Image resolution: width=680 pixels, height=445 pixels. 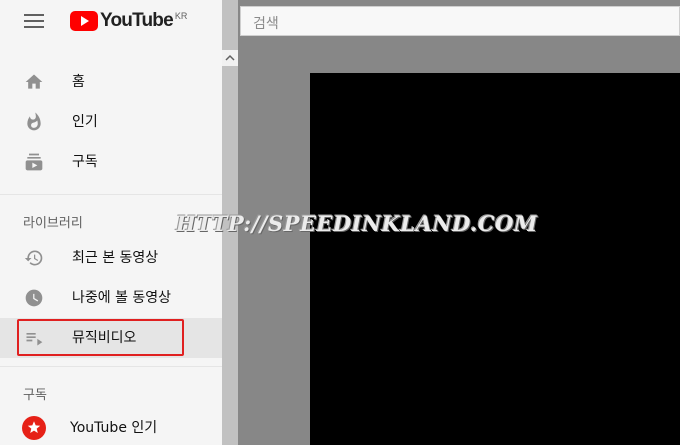 I want to click on home-icon, so click(x=34, y=81).